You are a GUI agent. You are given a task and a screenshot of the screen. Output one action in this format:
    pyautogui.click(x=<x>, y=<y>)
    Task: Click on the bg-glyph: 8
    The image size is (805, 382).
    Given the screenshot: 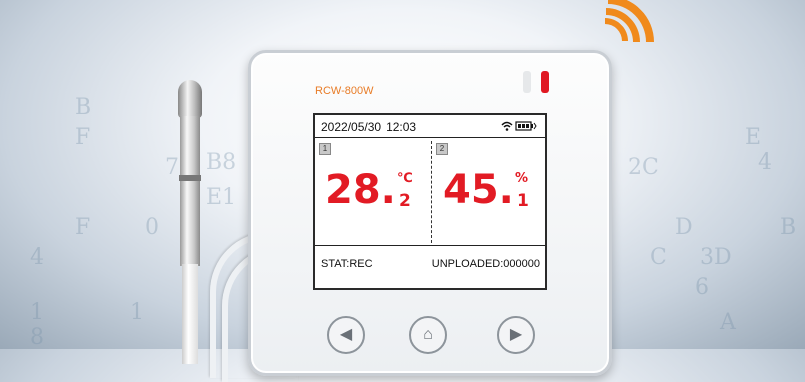 What is the action you would take?
    pyautogui.click(x=37, y=337)
    